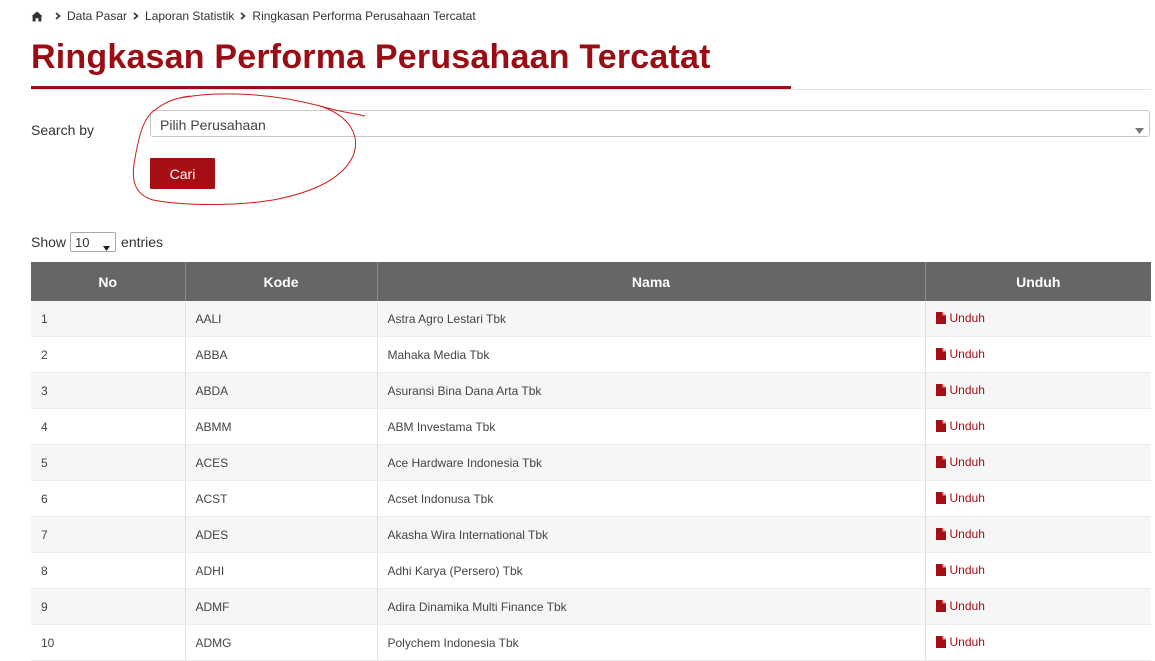 The width and height of the screenshot is (1155, 661). What do you see at coordinates (651, 354) in the screenshot?
I see `cell-nama: Mahaka Media Tbk` at bounding box center [651, 354].